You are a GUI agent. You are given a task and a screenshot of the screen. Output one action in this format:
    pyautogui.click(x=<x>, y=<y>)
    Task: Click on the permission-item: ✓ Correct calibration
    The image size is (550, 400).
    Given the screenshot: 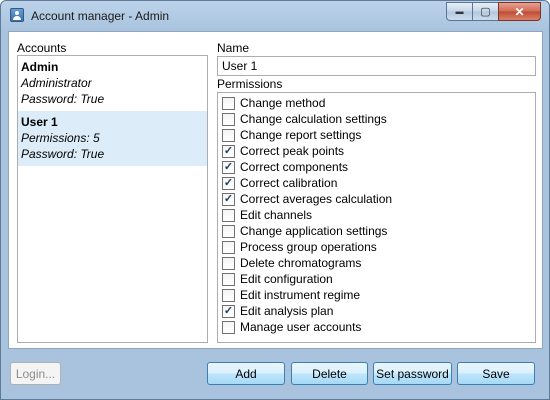 What is the action you would take?
    pyautogui.click(x=378, y=183)
    